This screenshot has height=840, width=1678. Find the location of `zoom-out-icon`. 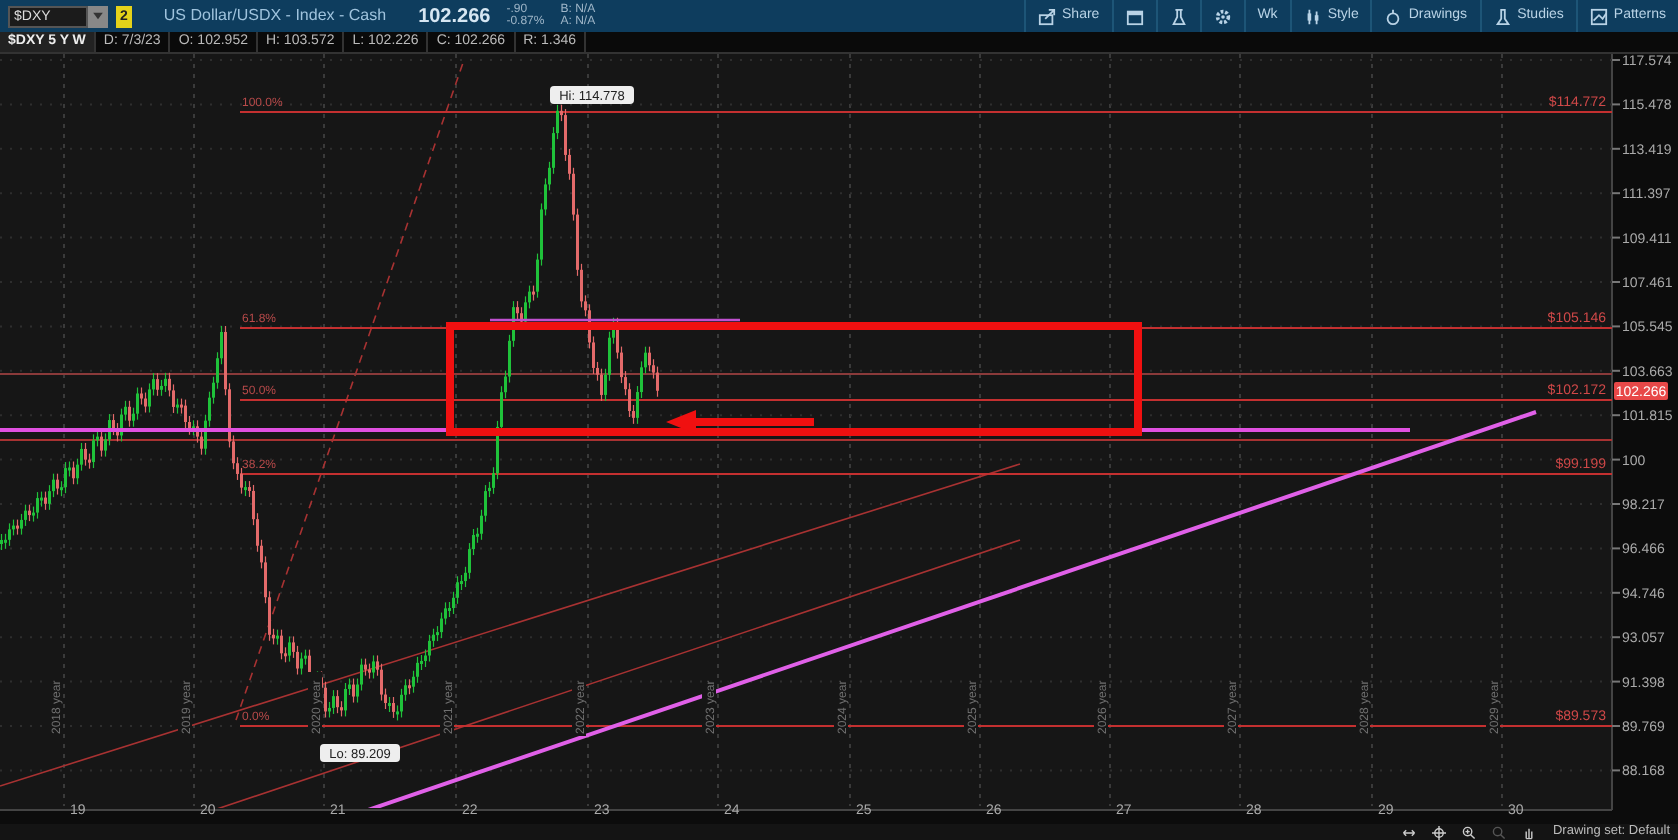

zoom-out-icon is located at coordinates (1499, 832).